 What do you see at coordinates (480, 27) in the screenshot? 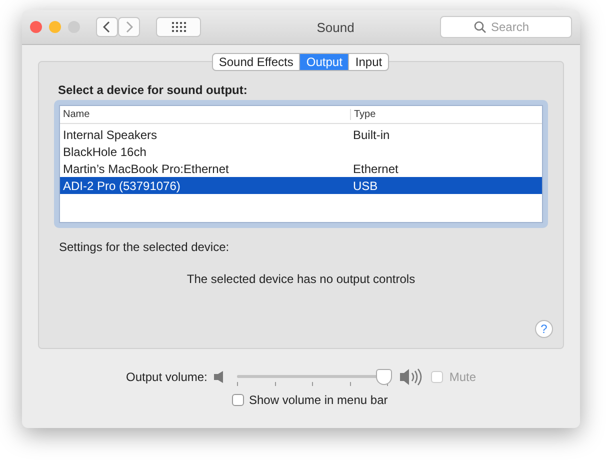
I see `search-icon` at bounding box center [480, 27].